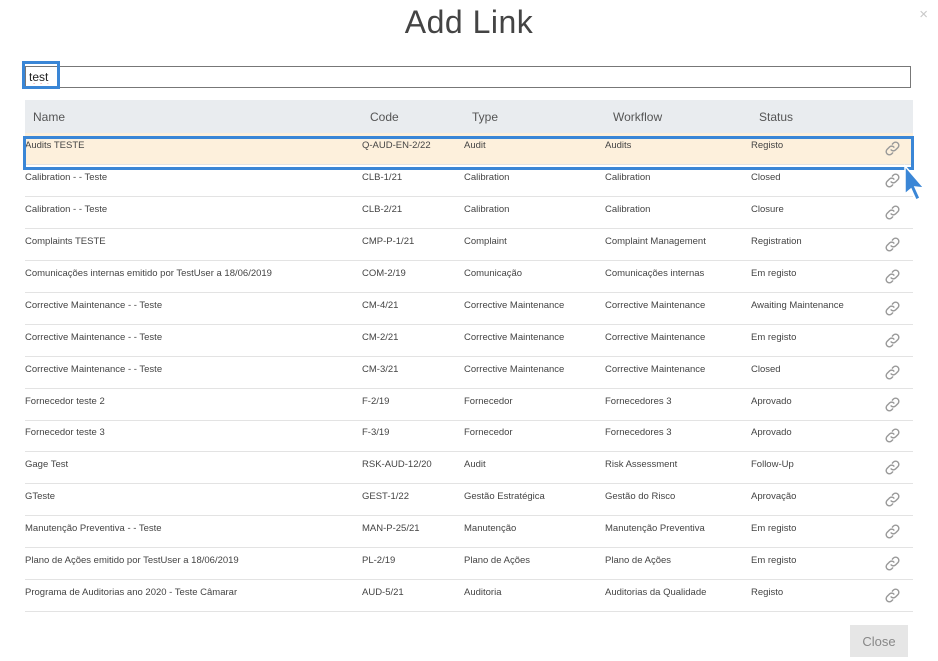  Describe the element at coordinates (655, 273) in the screenshot. I see `cell-workflow: Comunicações internas` at that location.